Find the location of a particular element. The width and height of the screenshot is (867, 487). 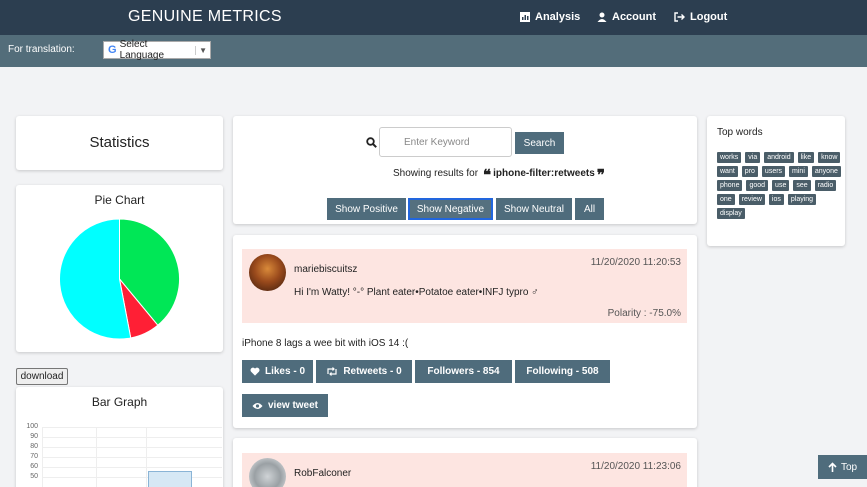

nav-account-label: Account is located at coordinates (634, 17).